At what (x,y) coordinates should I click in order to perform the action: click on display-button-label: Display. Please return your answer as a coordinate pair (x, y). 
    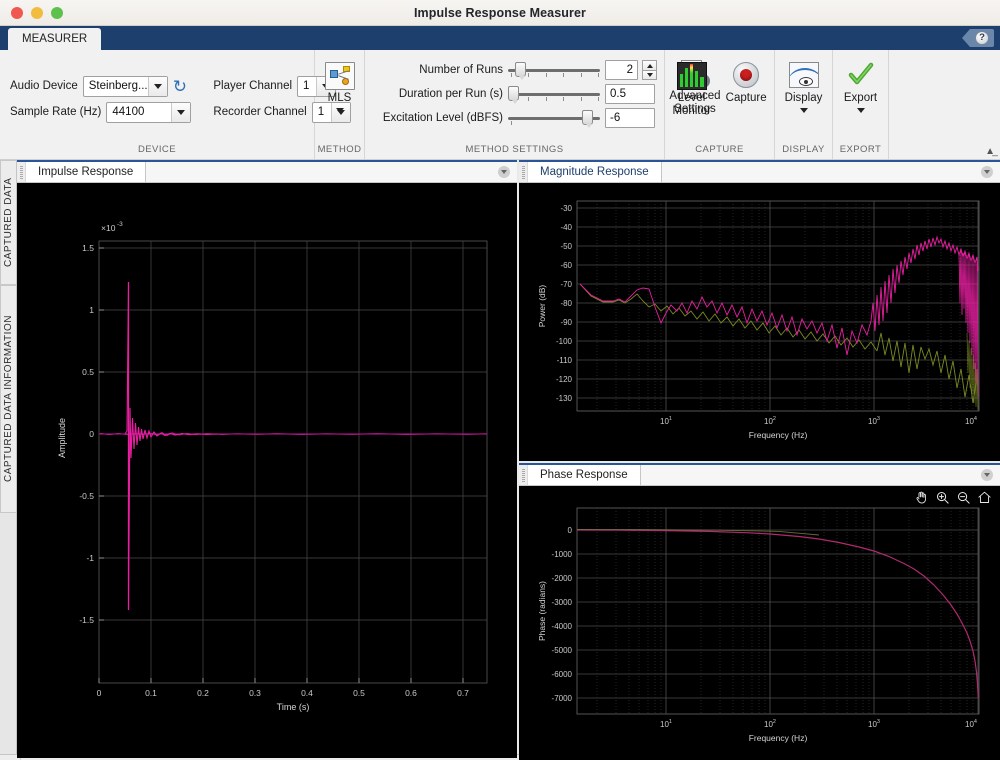
    Looking at the image, I should click on (803, 98).